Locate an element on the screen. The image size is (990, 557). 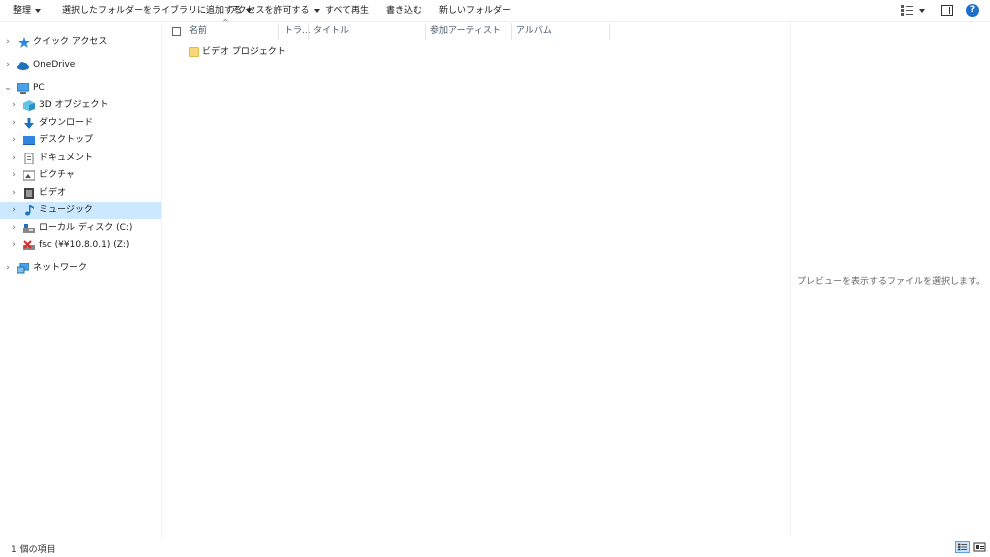
music-note-icon is located at coordinates (29, 210).